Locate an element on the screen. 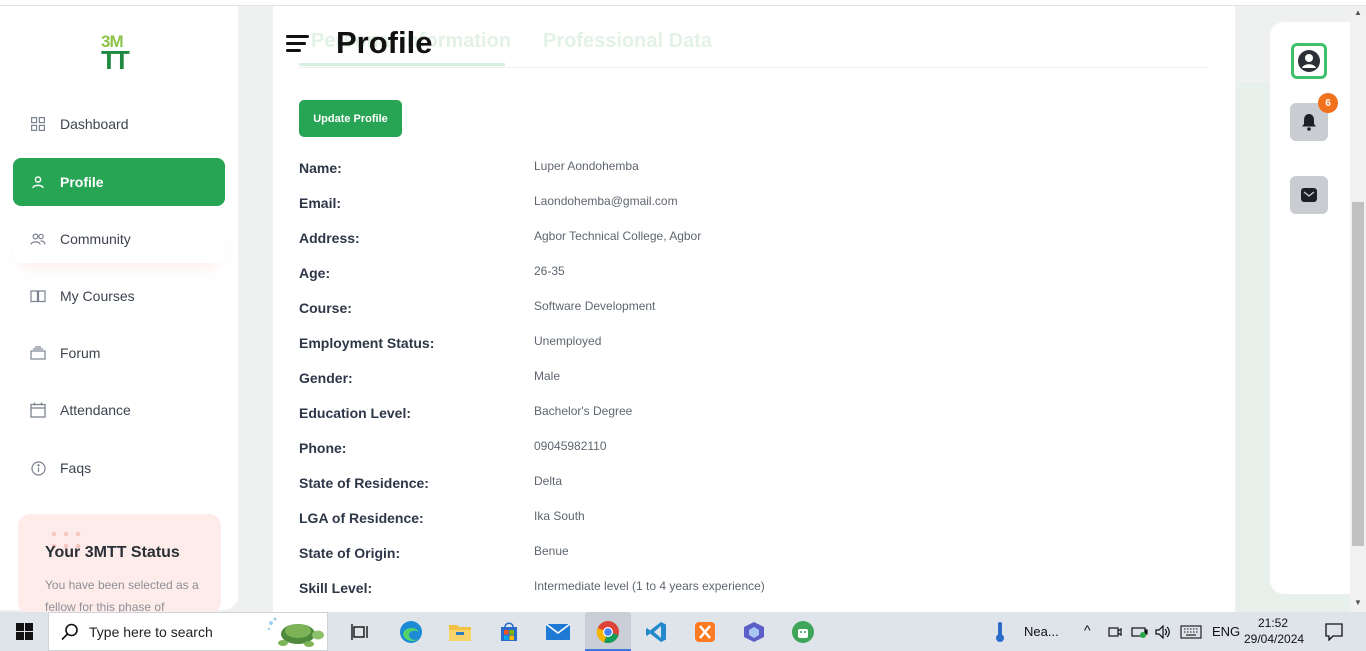 The width and height of the screenshot is (1366, 651). mail-icon is located at coordinates (1309, 195).